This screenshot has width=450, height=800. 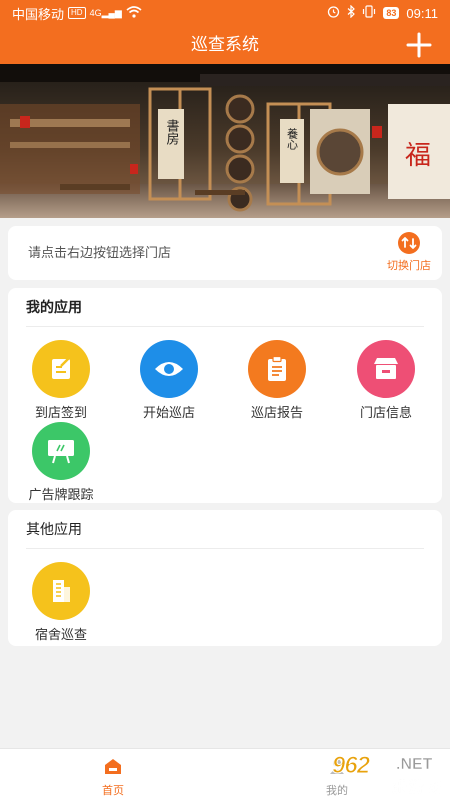 I want to click on tab-home: 首页, so click(x=113, y=777).